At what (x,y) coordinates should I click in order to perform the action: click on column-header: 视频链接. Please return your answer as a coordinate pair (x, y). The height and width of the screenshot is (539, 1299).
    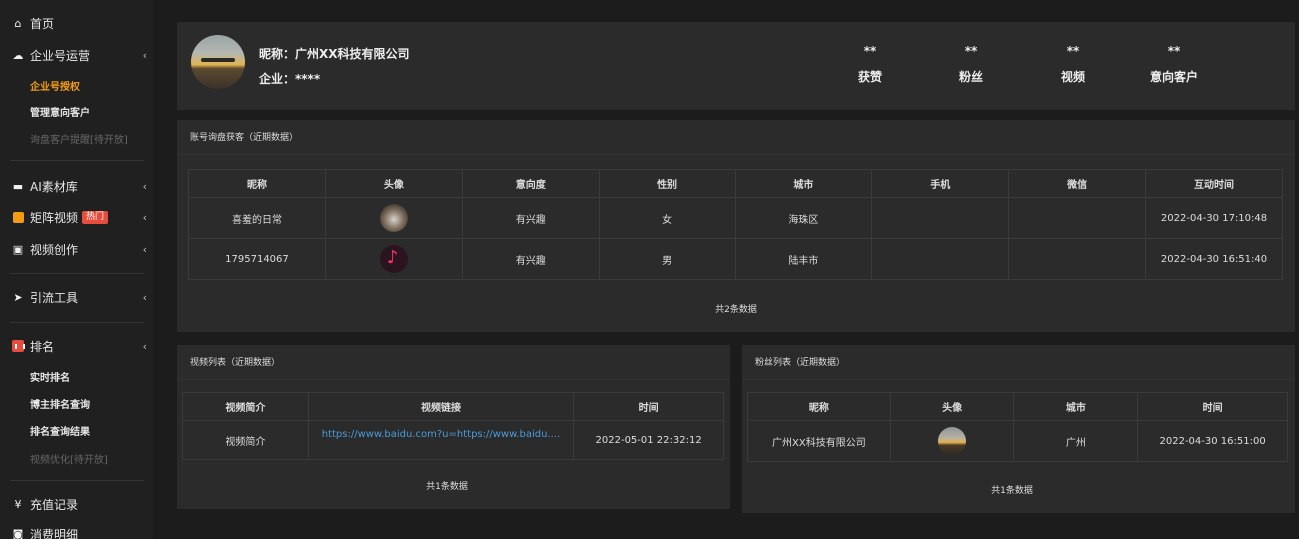
    Looking at the image, I should click on (441, 406).